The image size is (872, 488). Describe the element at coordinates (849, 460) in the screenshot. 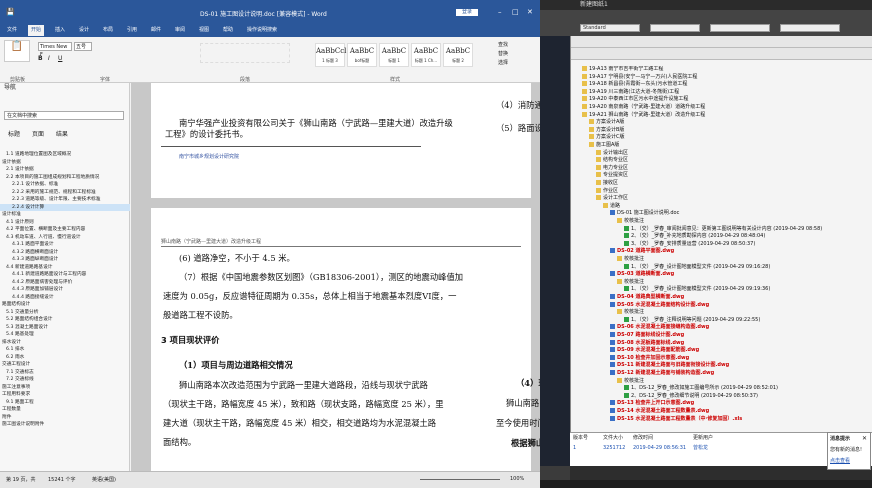

I see `notification-link: 点击查看` at that location.